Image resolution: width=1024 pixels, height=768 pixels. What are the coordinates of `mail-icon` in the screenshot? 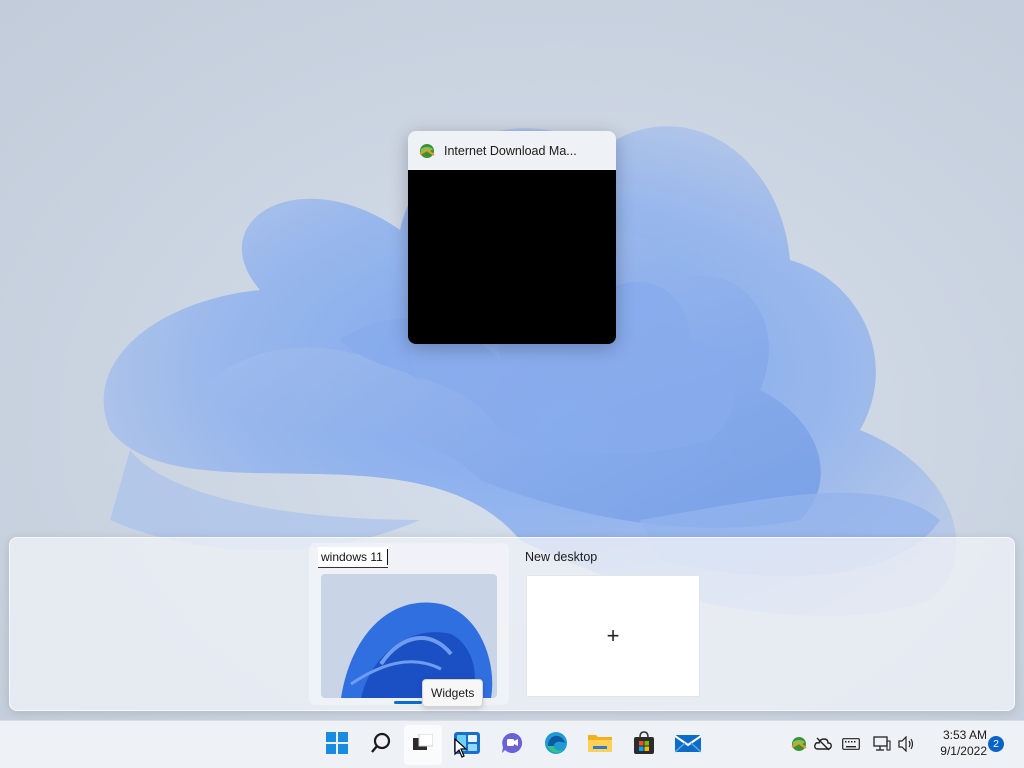 It's located at (688, 745).